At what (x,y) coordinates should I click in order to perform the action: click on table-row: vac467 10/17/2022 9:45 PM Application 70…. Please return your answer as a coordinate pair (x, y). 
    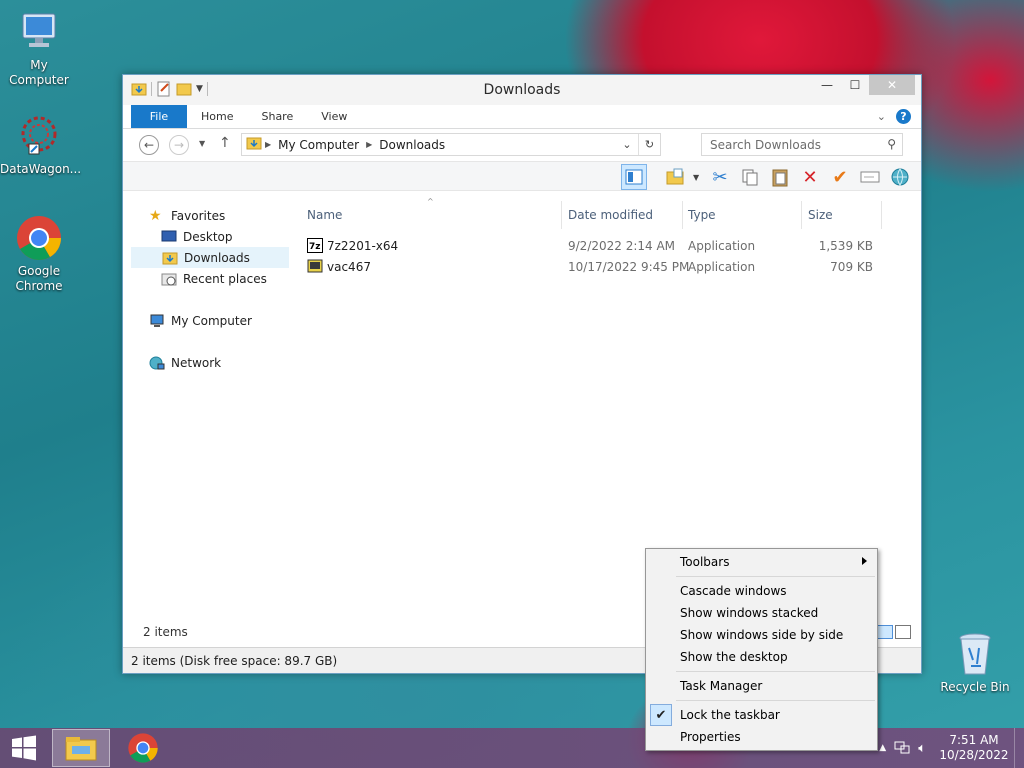
    Looking at the image, I should click on (606, 266).